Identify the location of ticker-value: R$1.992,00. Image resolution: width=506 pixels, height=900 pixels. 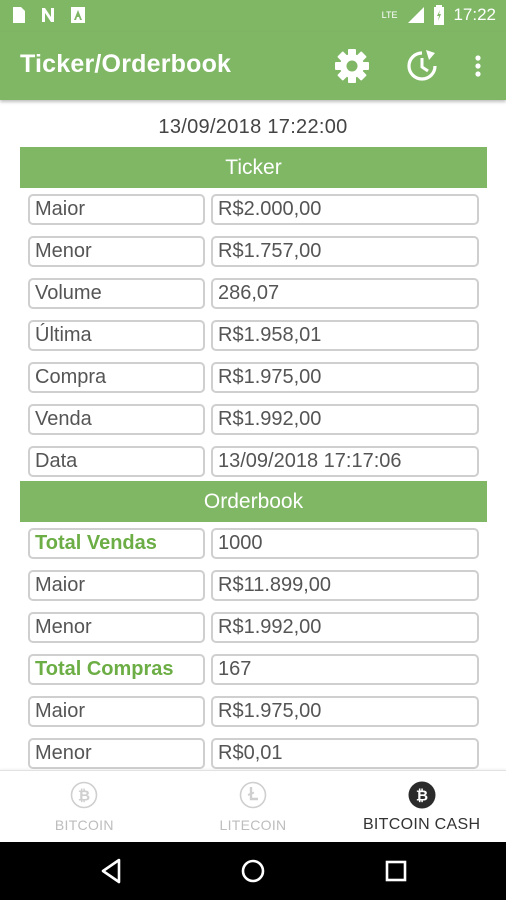
(345, 419).